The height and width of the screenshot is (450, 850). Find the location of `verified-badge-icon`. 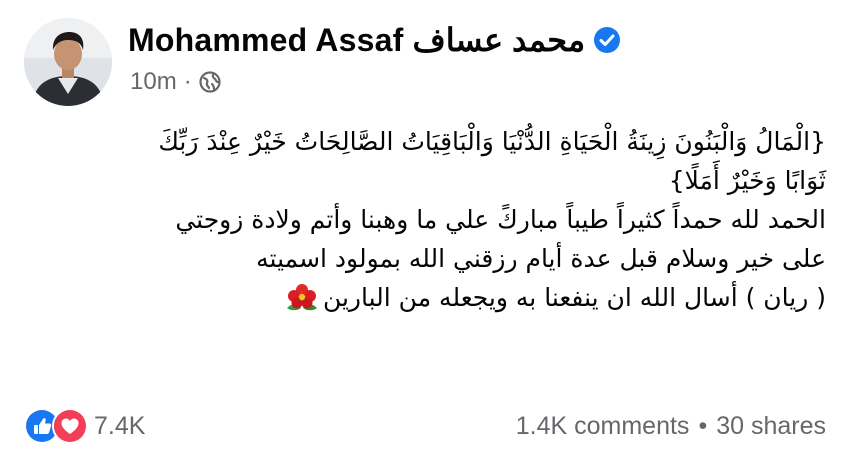

verified-badge-icon is located at coordinates (607, 40).